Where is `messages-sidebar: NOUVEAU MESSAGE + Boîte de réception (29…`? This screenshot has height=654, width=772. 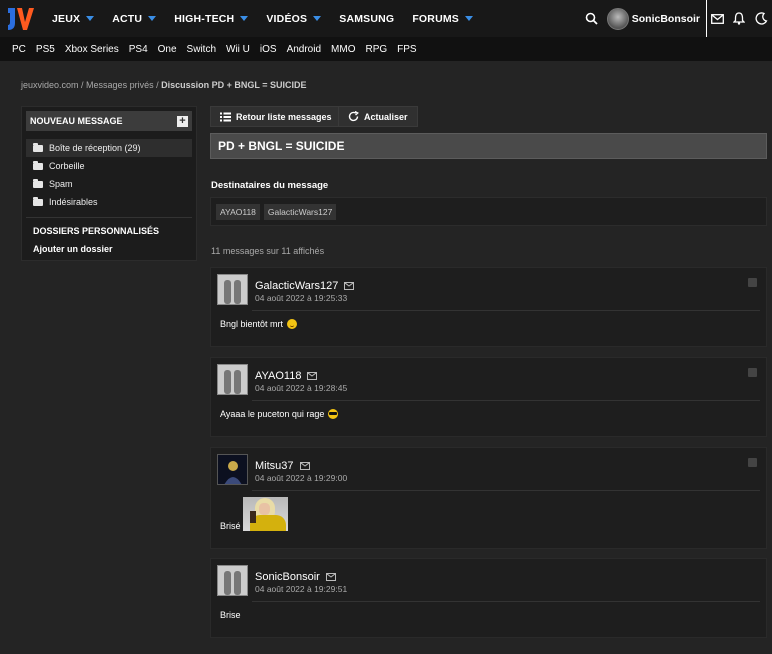 messages-sidebar: NOUVEAU MESSAGE + Boîte de réception (29… is located at coordinates (109, 183).